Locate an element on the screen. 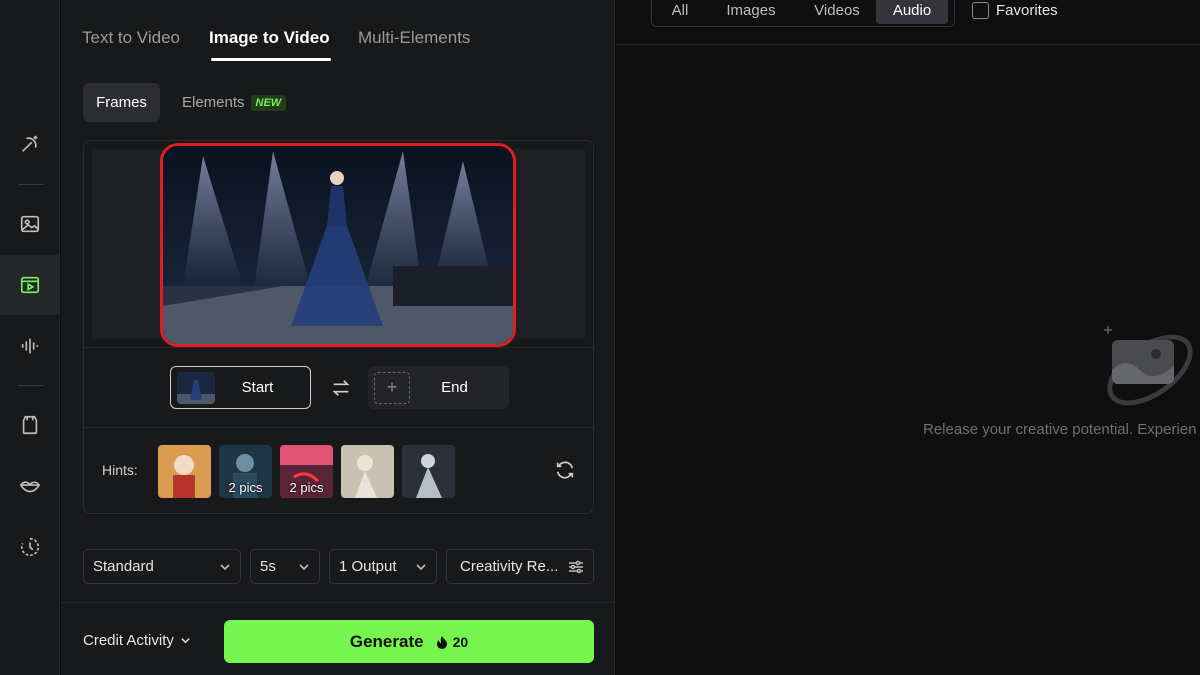 This screenshot has width=1200, height=675. filter-images: Images is located at coordinates (751, 12).